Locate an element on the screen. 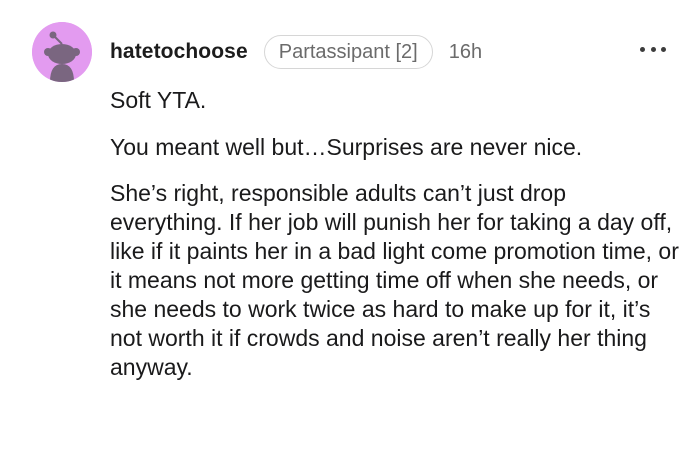 Image resolution: width=700 pixels, height=462 pixels. comment-header: hatetochoose Partassipant [2] 16h is located at coordinates (296, 52).